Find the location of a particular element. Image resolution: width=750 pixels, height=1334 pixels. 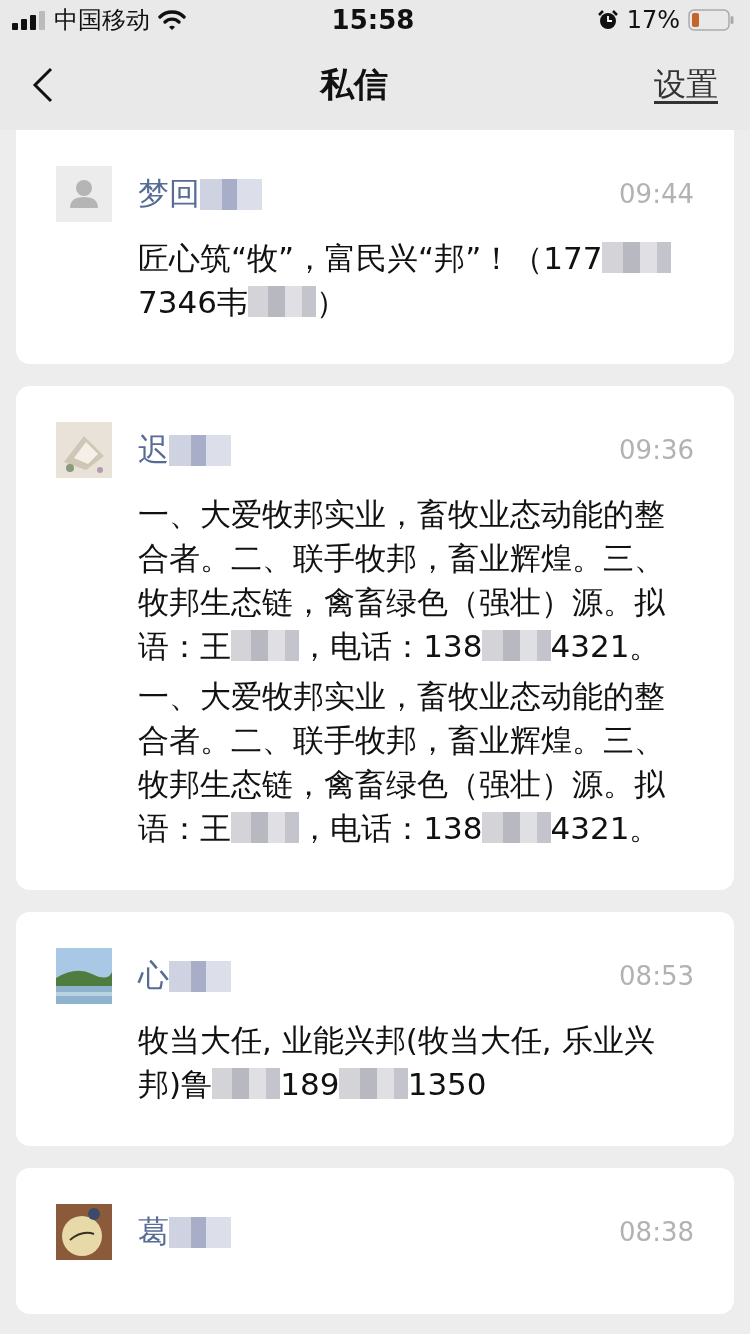

battery-percent: 17% is located at coordinates (653, 20).